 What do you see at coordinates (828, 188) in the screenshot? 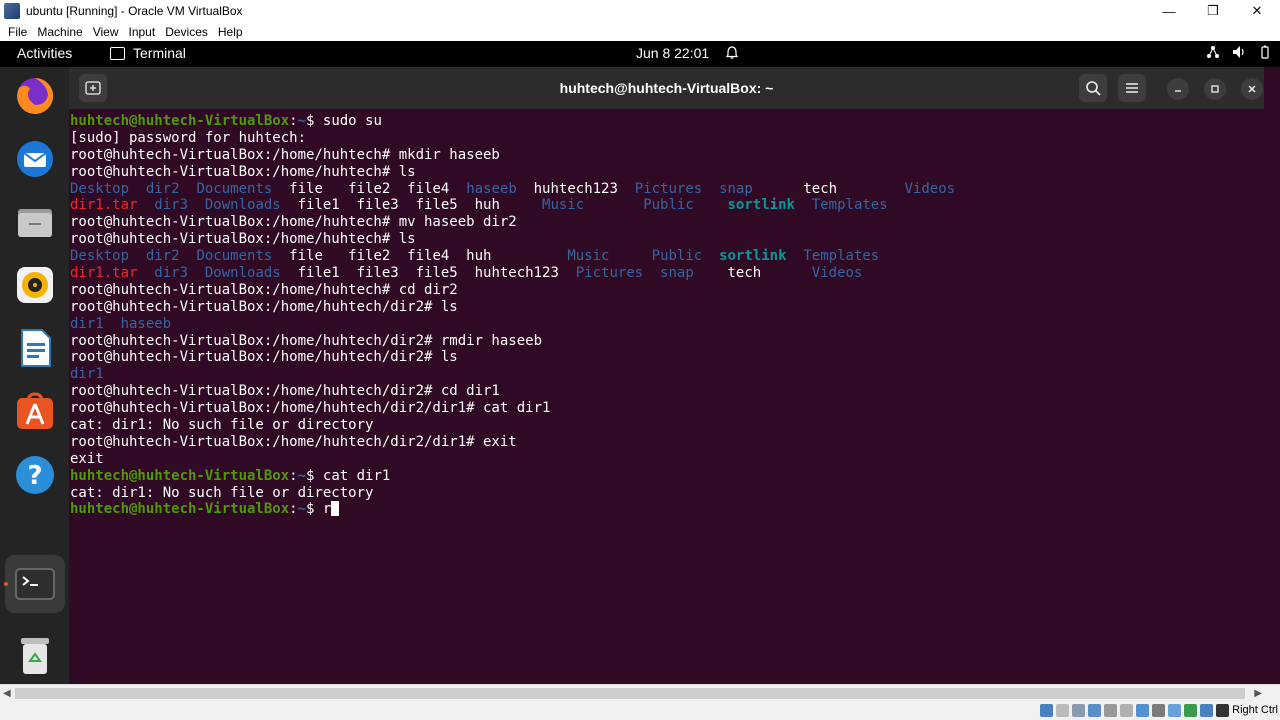
I see `terminal-text: tech` at bounding box center [828, 188].